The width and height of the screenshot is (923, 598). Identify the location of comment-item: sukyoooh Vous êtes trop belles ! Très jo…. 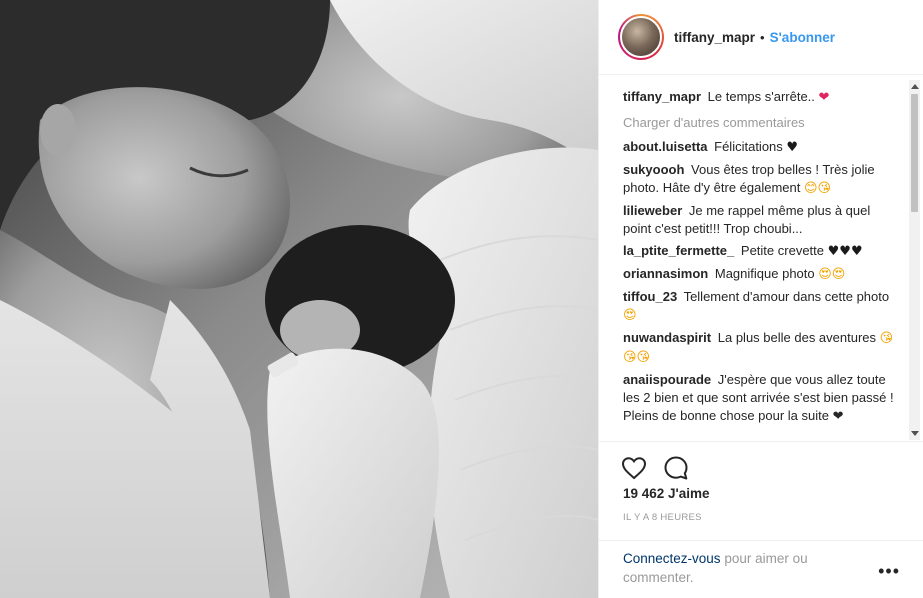
(763, 179).